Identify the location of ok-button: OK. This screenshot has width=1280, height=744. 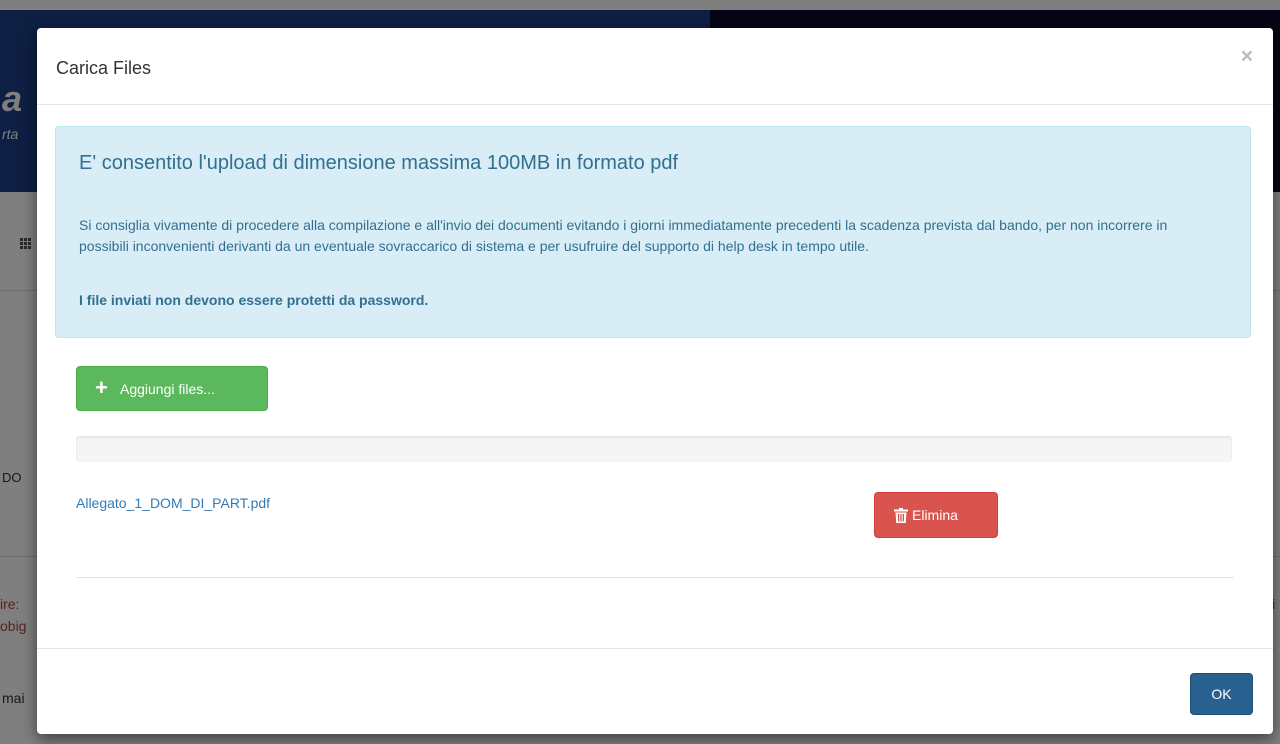
(1221, 694).